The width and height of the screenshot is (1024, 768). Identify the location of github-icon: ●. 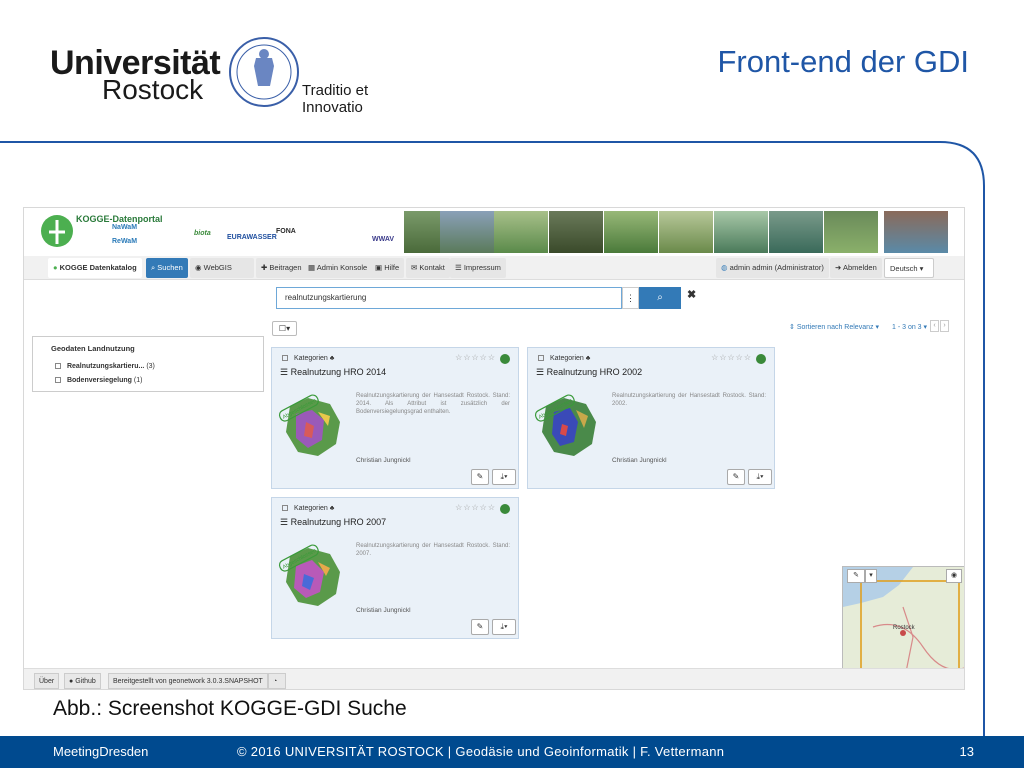
(71, 681).